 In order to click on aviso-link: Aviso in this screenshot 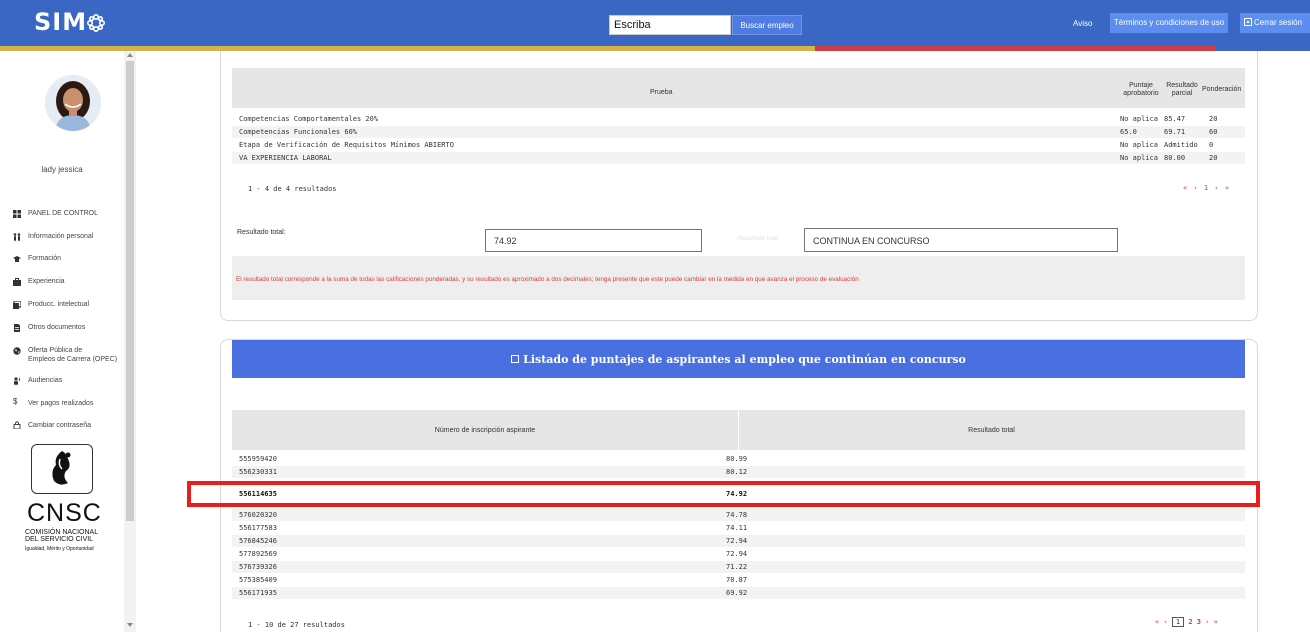, I will do `click(1082, 23)`.